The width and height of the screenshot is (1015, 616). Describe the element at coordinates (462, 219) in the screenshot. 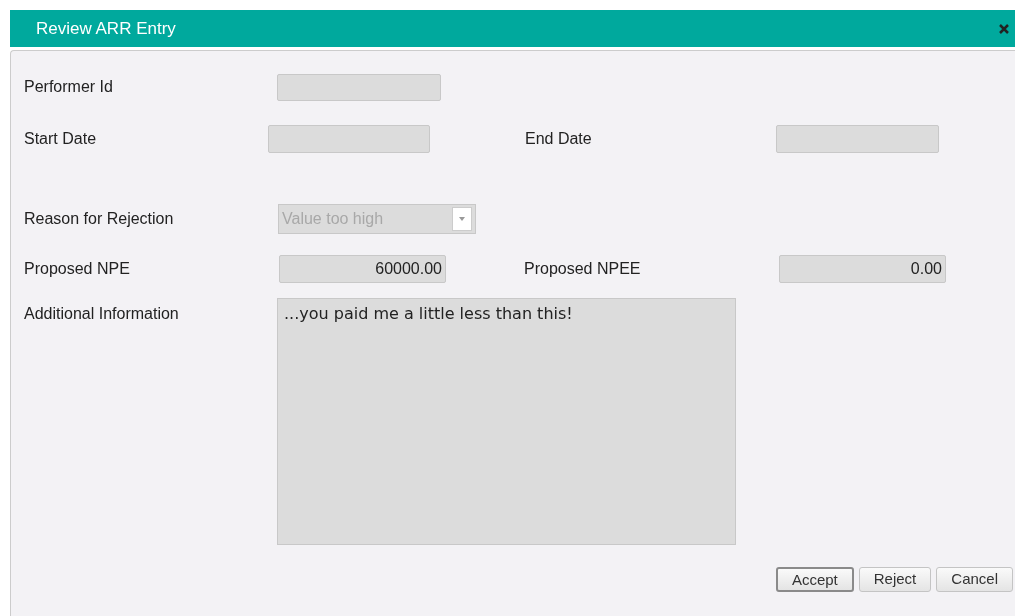

I see `caret-icon` at that location.